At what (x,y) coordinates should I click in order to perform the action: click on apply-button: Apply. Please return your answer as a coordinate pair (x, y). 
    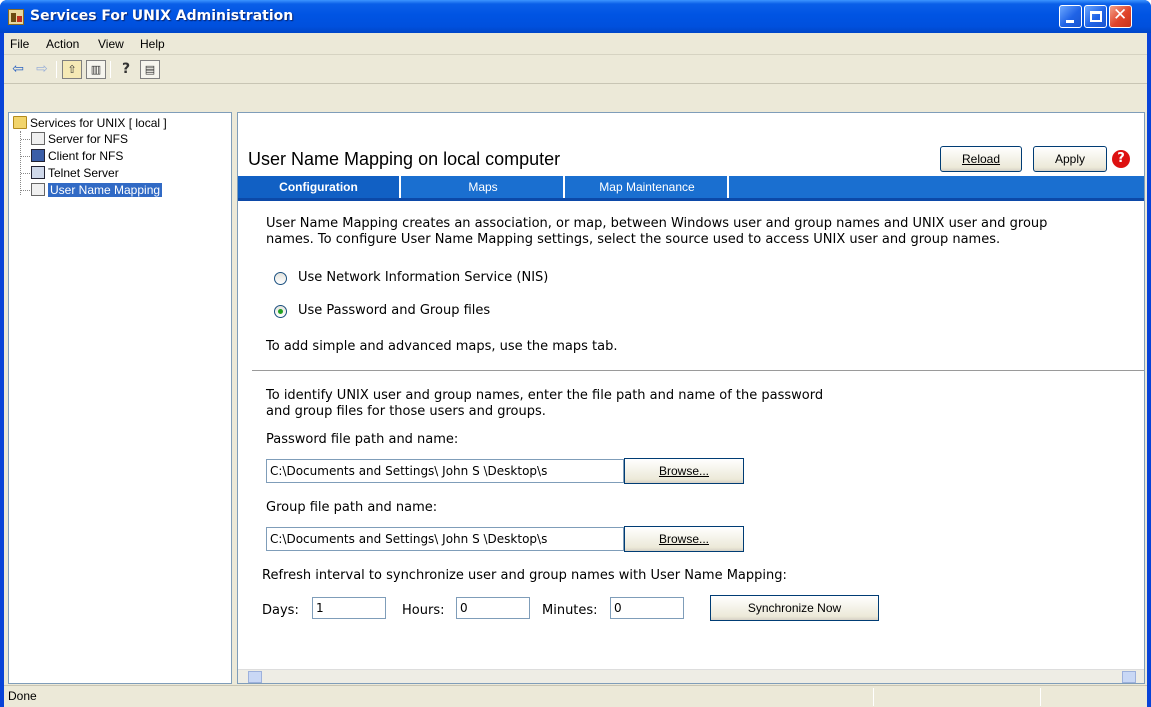
    Looking at the image, I should click on (1070, 159).